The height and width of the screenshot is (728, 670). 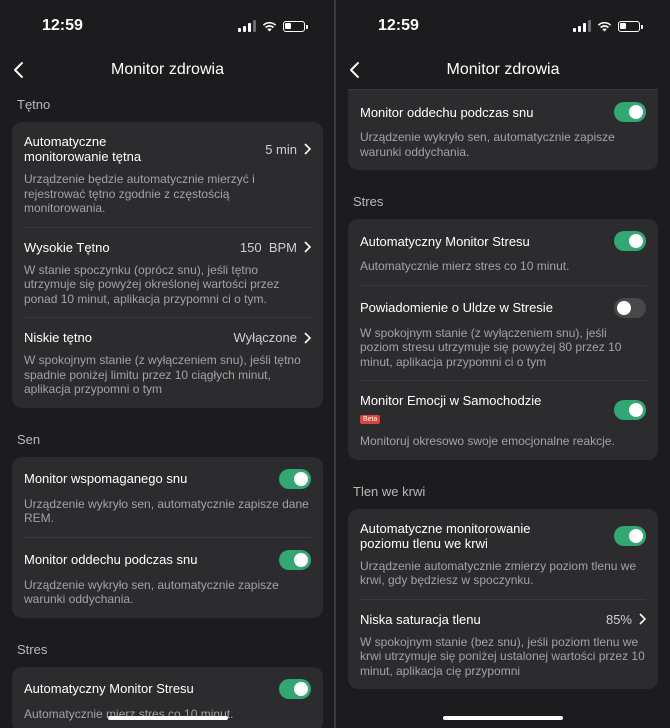 What do you see at coordinates (465, 266) in the screenshot?
I see `auto-stress-desc: Automatycznie mierz stres co 10 minut.` at bounding box center [465, 266].